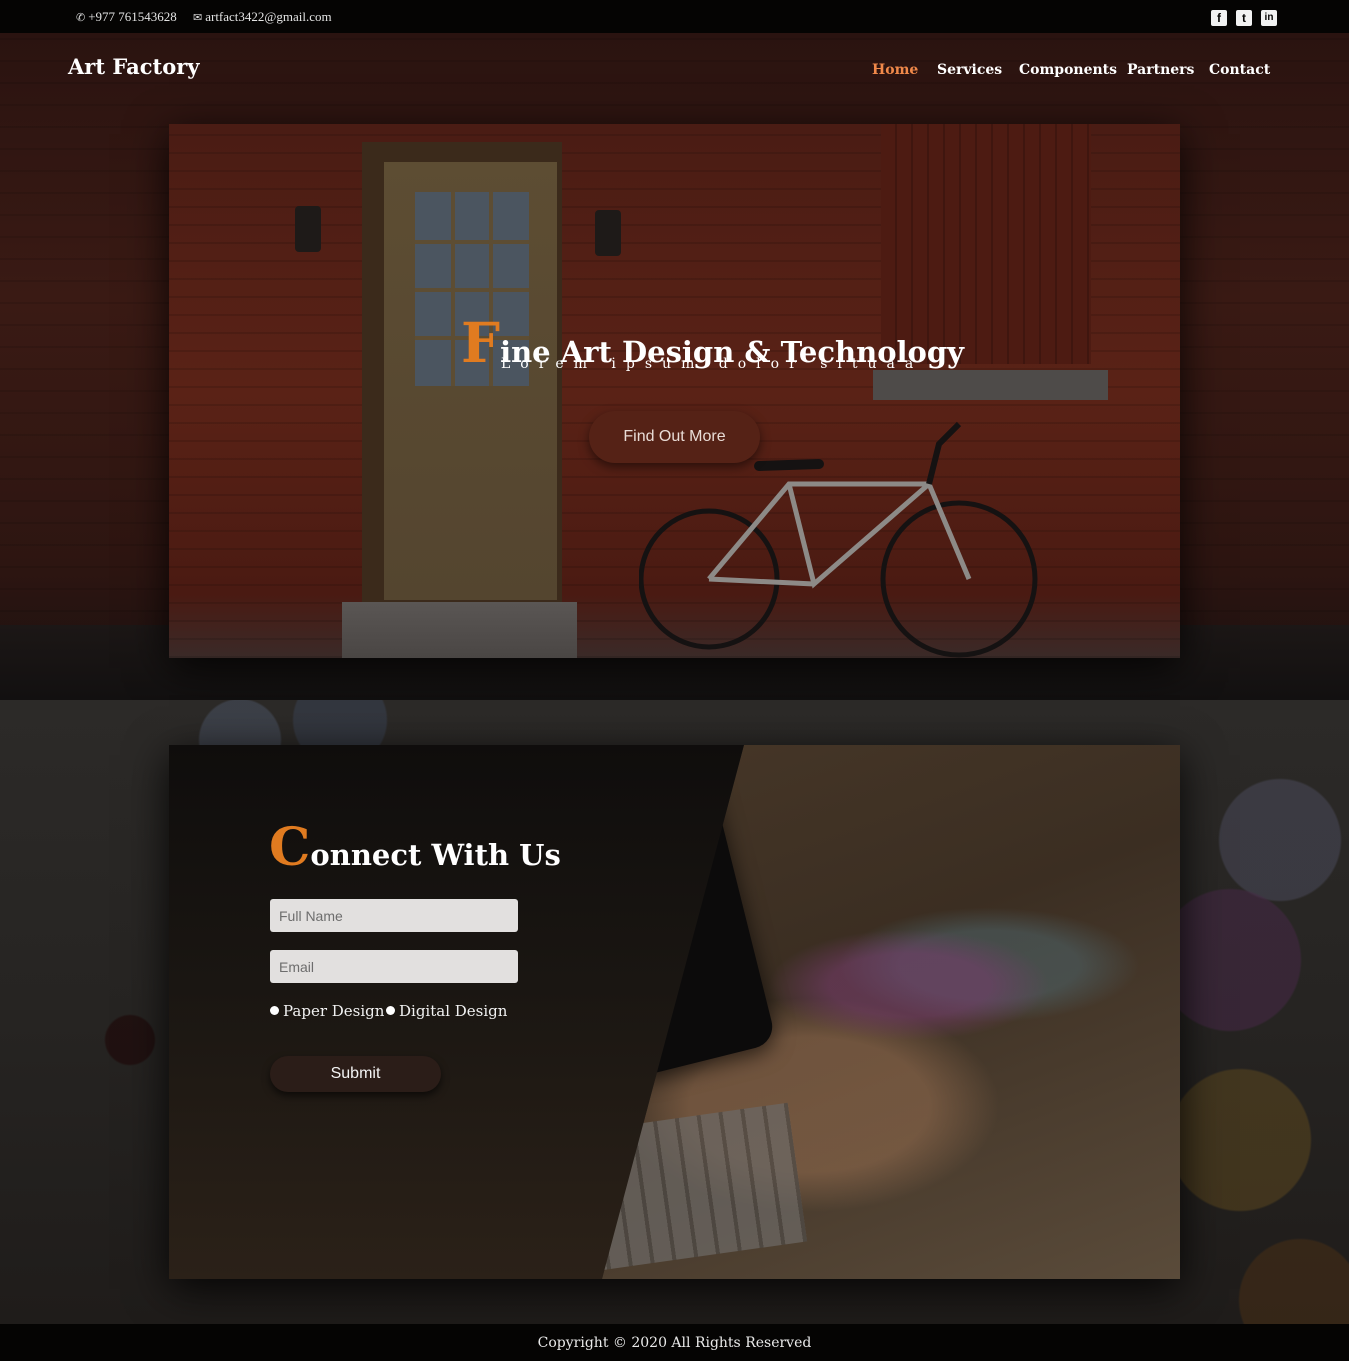 The height and width of the screenshot is (1361, 1349). What do you see at coordinates (1160, 70) in the screenshot?
I see `nav-partners: Partners` at bounding box center [1160, 70].